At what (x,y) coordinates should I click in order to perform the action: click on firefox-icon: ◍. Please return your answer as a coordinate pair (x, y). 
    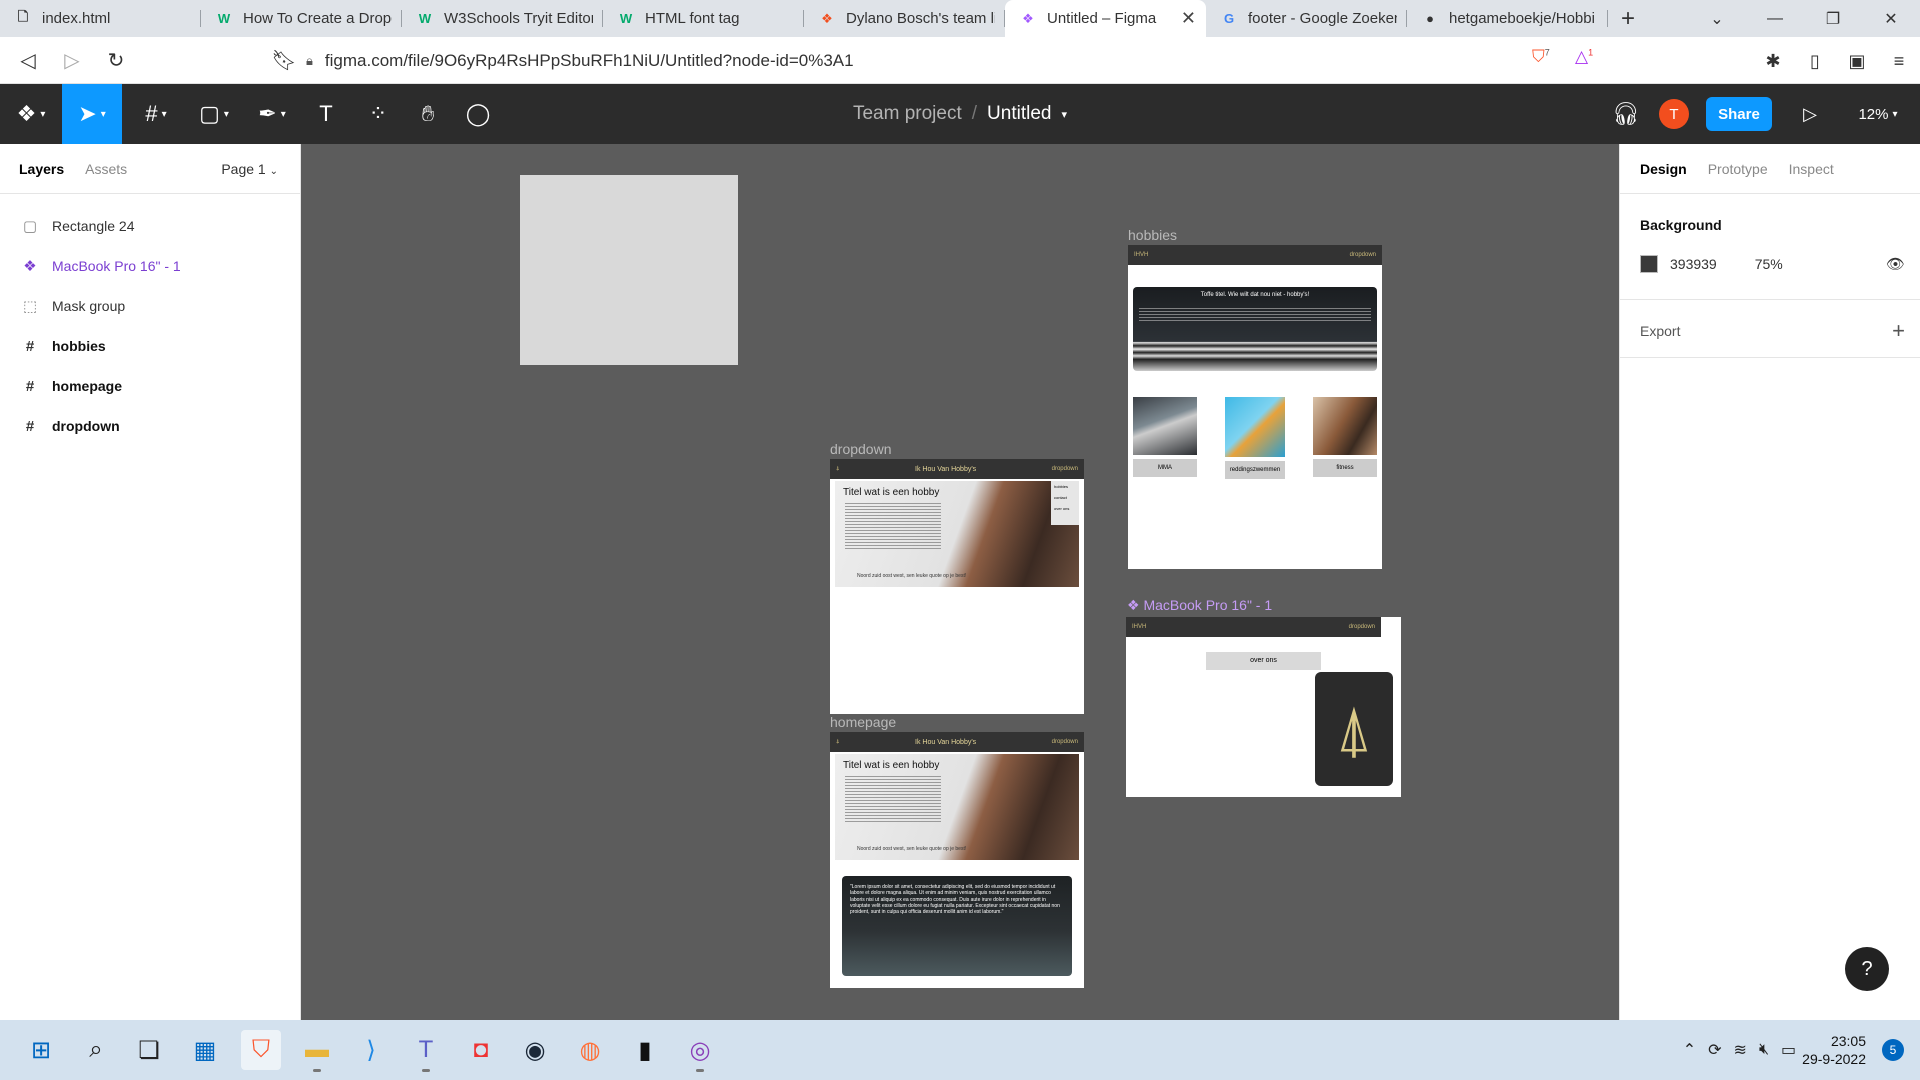
    Looking at the image, I should click on (590, 1050).